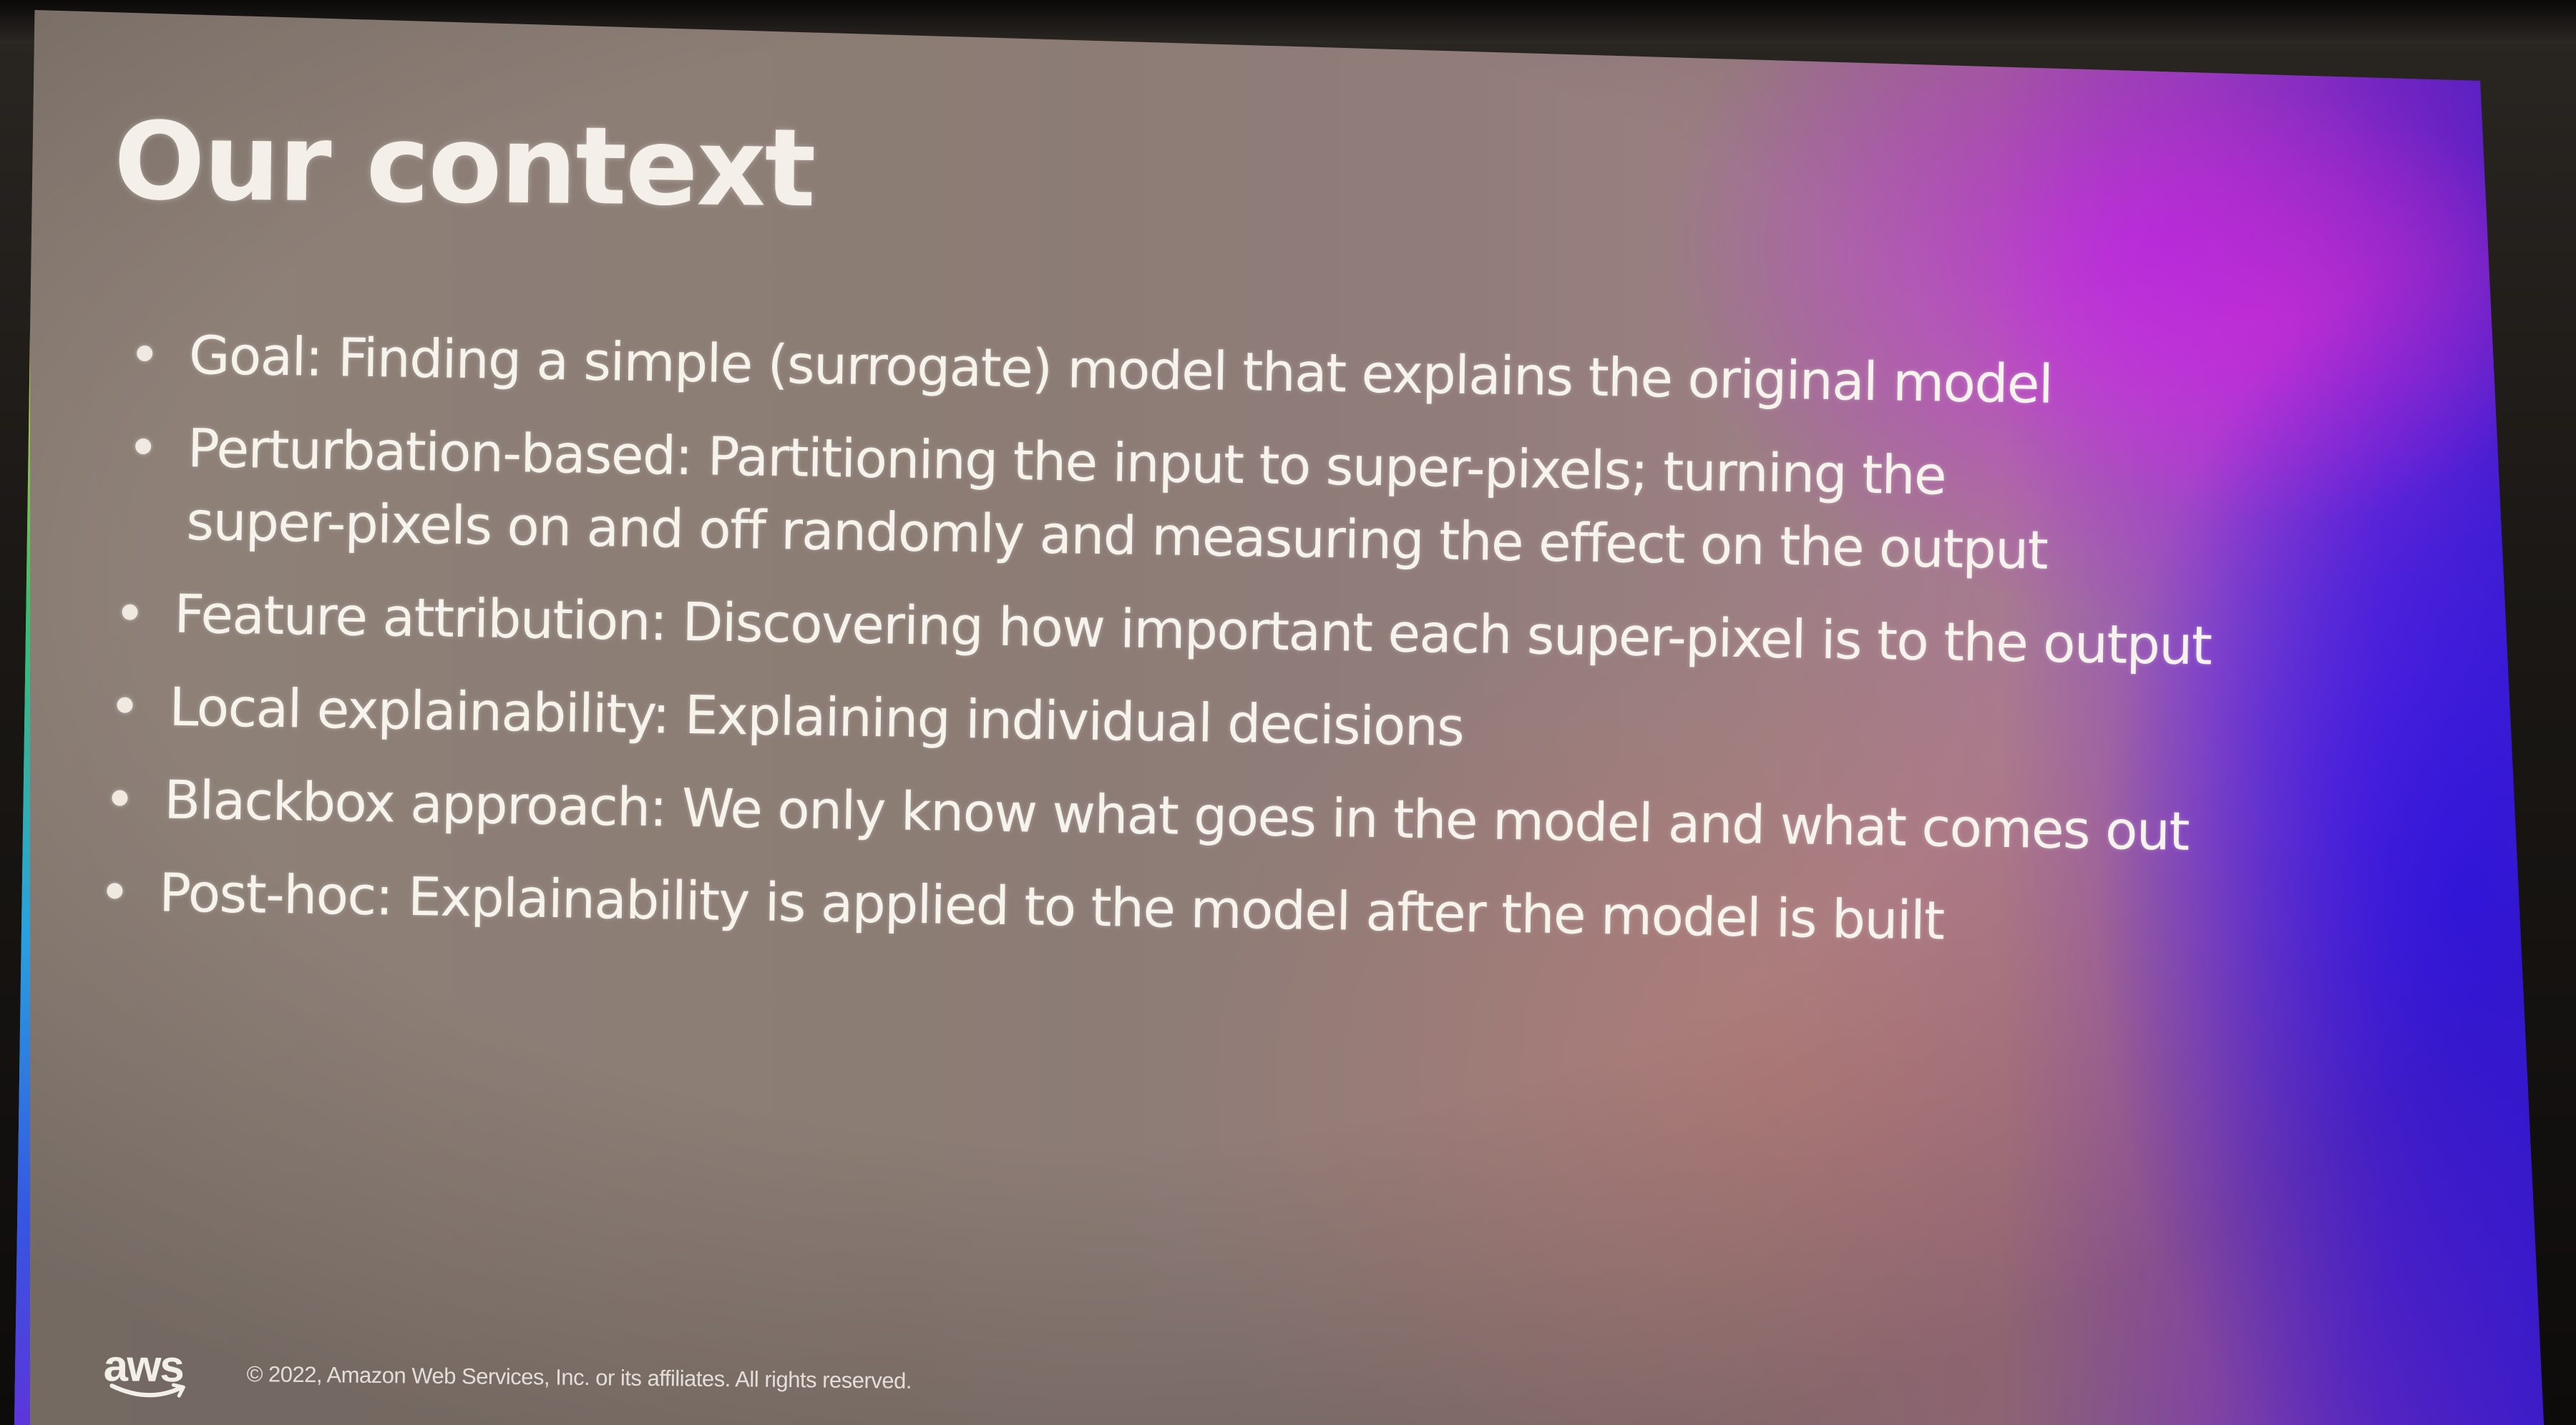  Describe the element at coordinates (1074, 721) in the screenshot. I see `bullet-body: Explaining individual decisions` at that location.